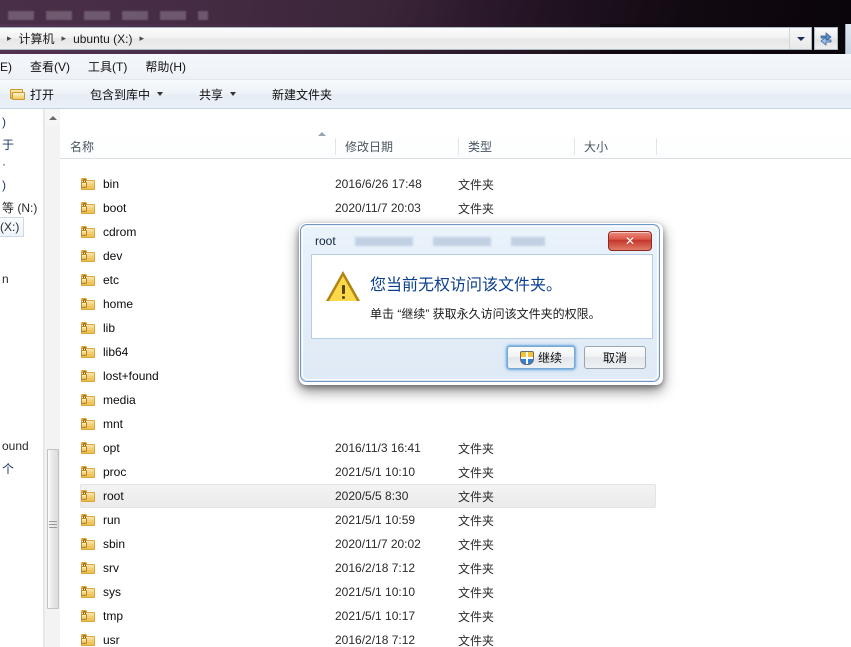 The width and height of the screenshot is (851, 647). Describe the element at coordinates (52, 378) in the screenshot. I see `navigation-pane-scrollbar` at that location.